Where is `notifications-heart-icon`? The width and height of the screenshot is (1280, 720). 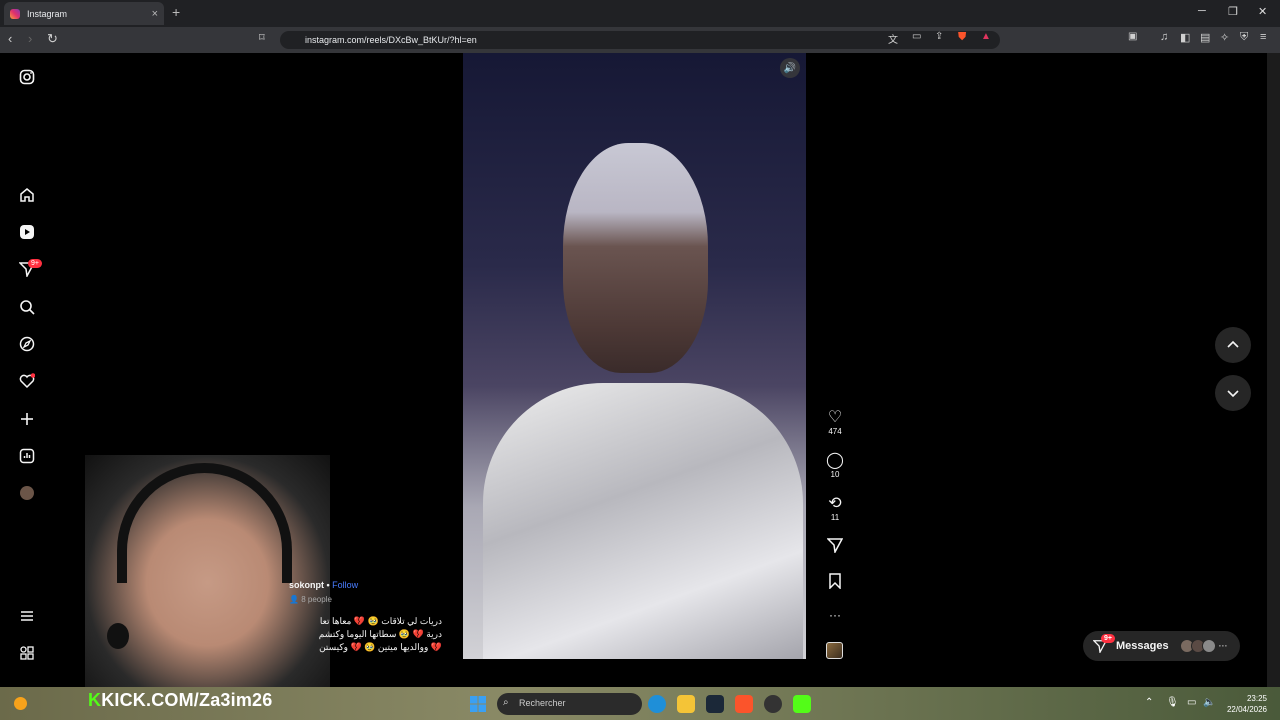
notifications-heart-icon is located at coordinates (27, 381).